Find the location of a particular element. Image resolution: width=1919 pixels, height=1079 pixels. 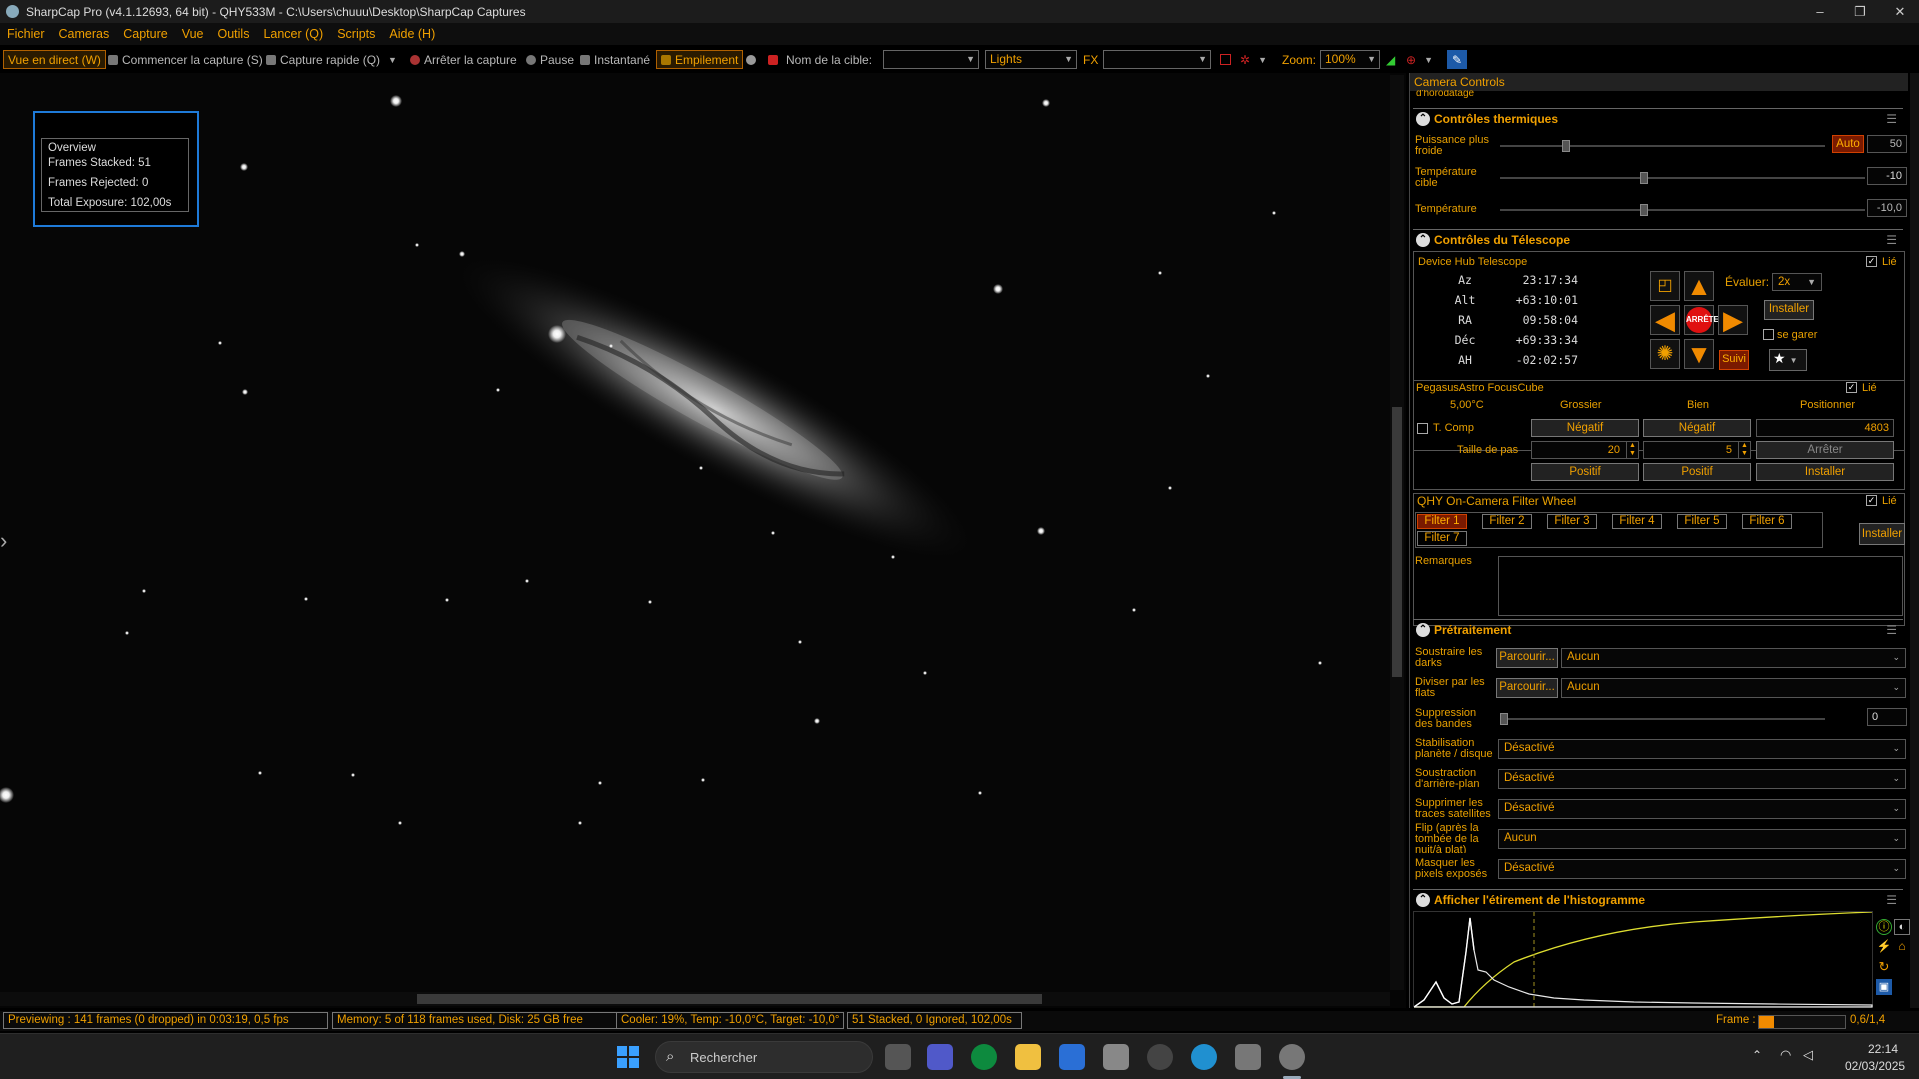

telescope-install-button: Installer is located at coordinates (1789, 310).